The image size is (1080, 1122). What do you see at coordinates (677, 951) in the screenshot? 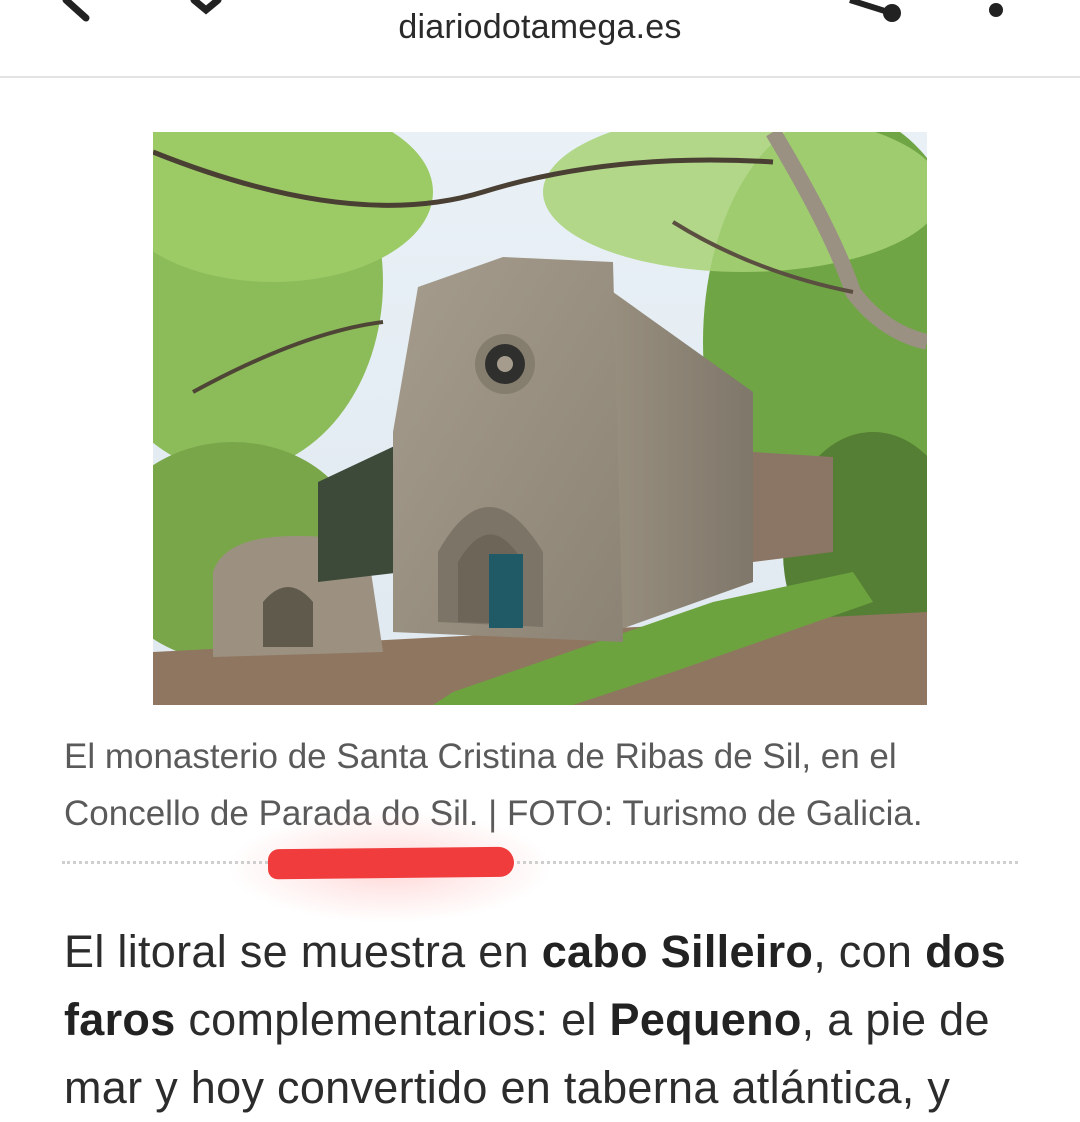
I see `article-bold-text: cabo Silleiro` at bounding box center [677, 951].